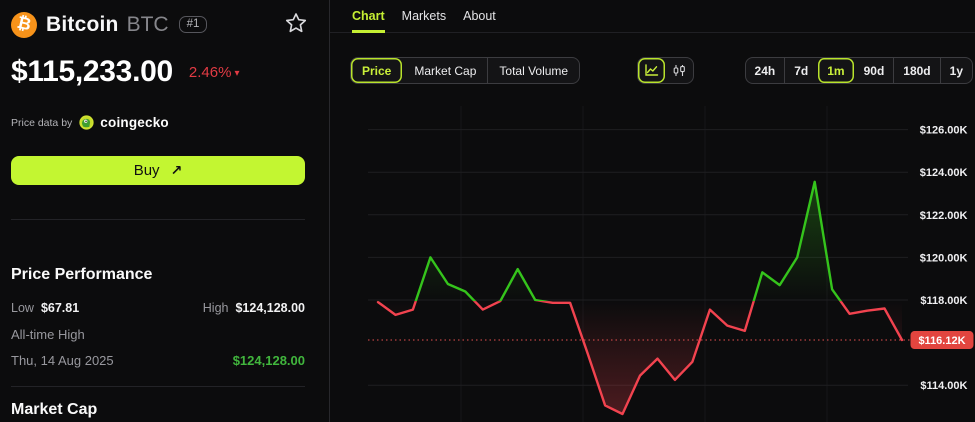 The image size is (975, 422). I want to click on y-axis-tick: $126.00K, so click(944, 131).